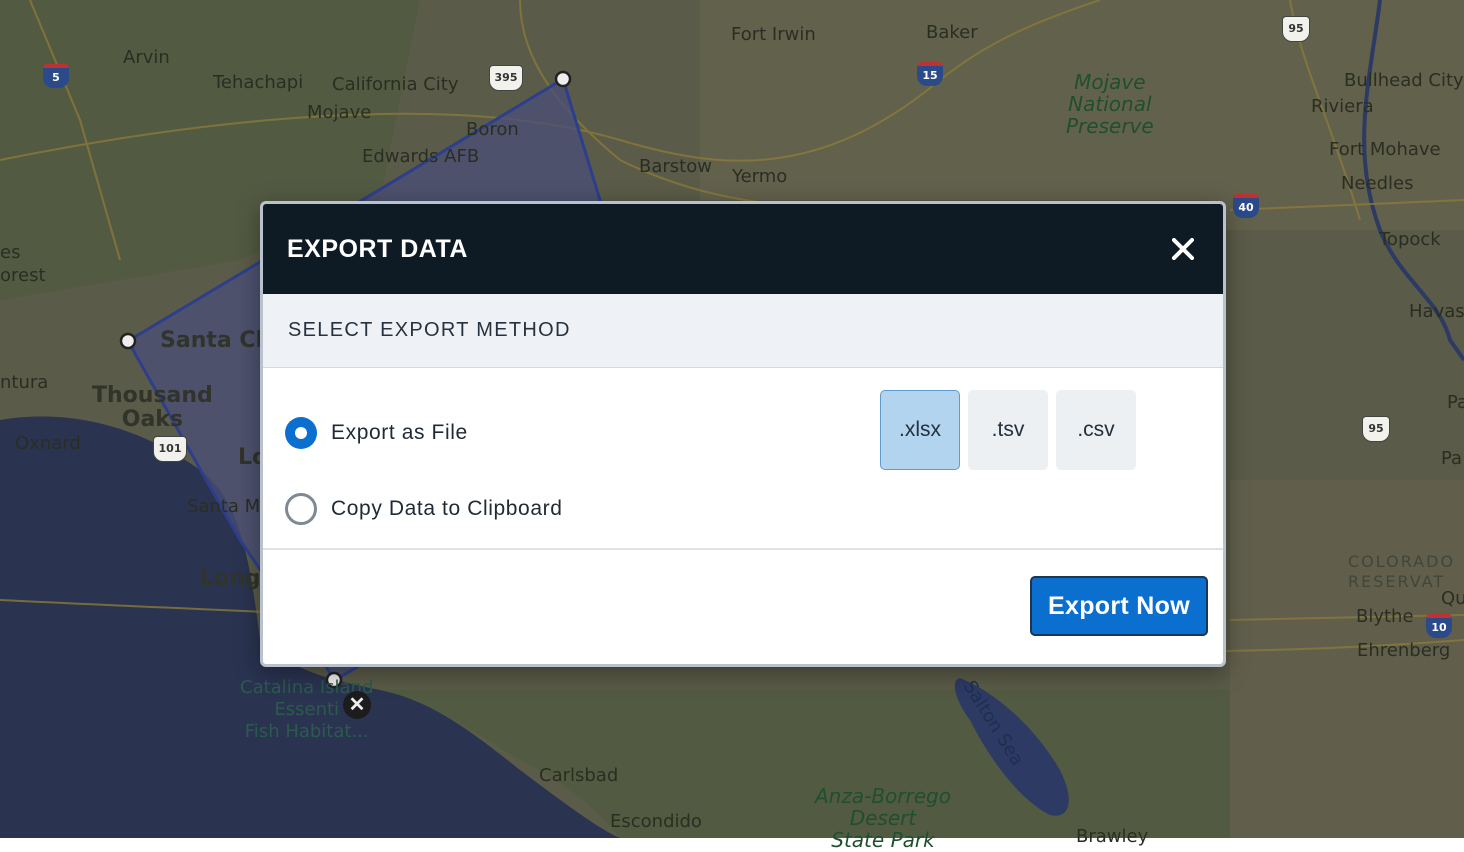 The image size is (1464, 852). What do you see at coordinates (743, 607) in the screenshot?
I see `dialog-footer: Export Now` at bounding box center [743, 607].